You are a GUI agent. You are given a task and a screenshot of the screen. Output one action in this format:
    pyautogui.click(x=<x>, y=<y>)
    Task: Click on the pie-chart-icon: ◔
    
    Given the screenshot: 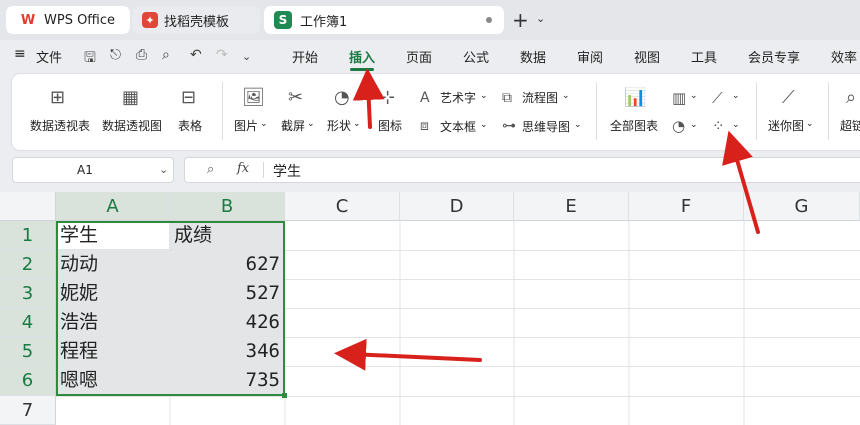 What is the action you would take?
    pyautogui.click(x=678, y=126)
    